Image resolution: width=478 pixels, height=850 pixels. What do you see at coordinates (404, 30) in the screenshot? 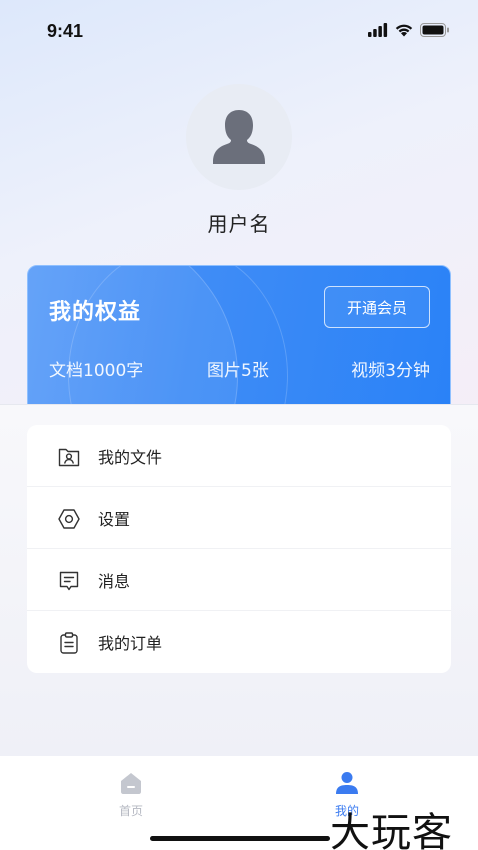
I see `wifi-icon` at bounding box center [404, 30].